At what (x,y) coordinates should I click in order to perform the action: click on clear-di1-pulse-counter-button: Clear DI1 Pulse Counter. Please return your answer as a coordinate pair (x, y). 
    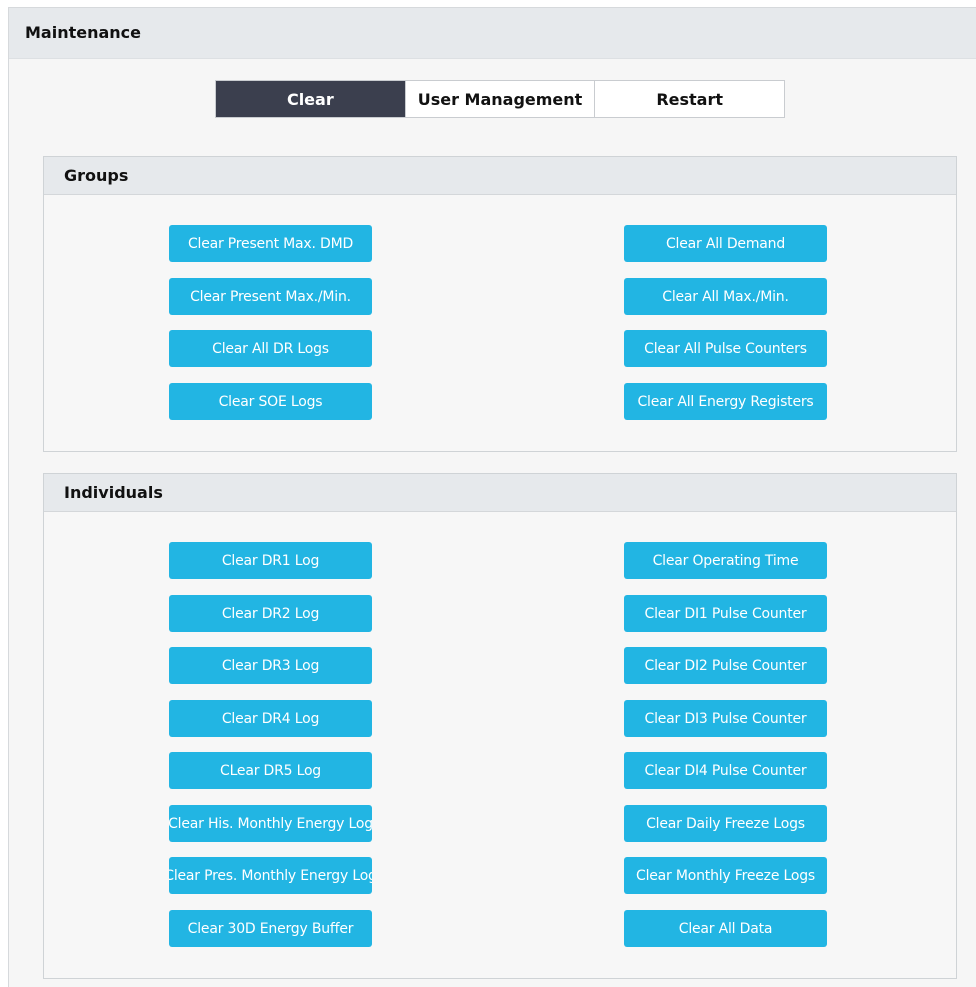
    Looking at the image, I should click on (725, 613).